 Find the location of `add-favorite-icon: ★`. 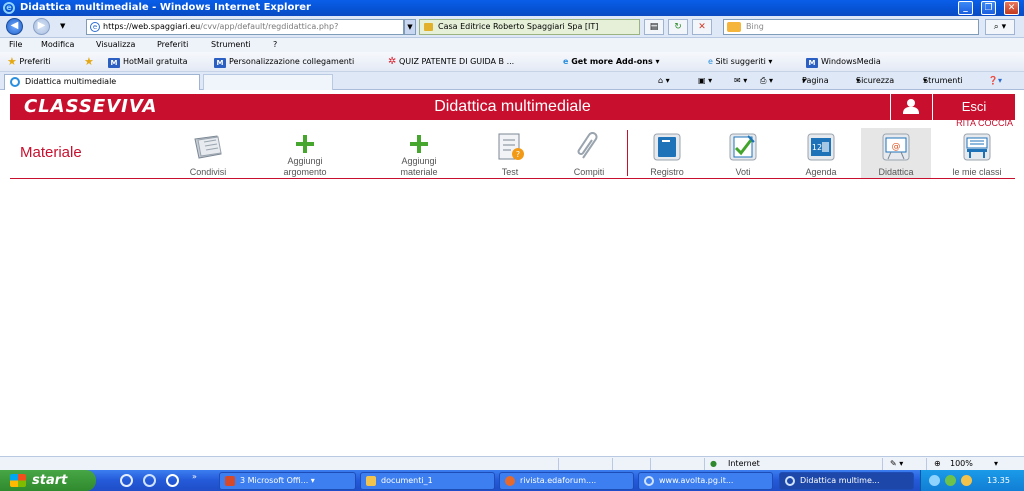

add-favorite-icon: ★ is located at coordinates (89, 62).